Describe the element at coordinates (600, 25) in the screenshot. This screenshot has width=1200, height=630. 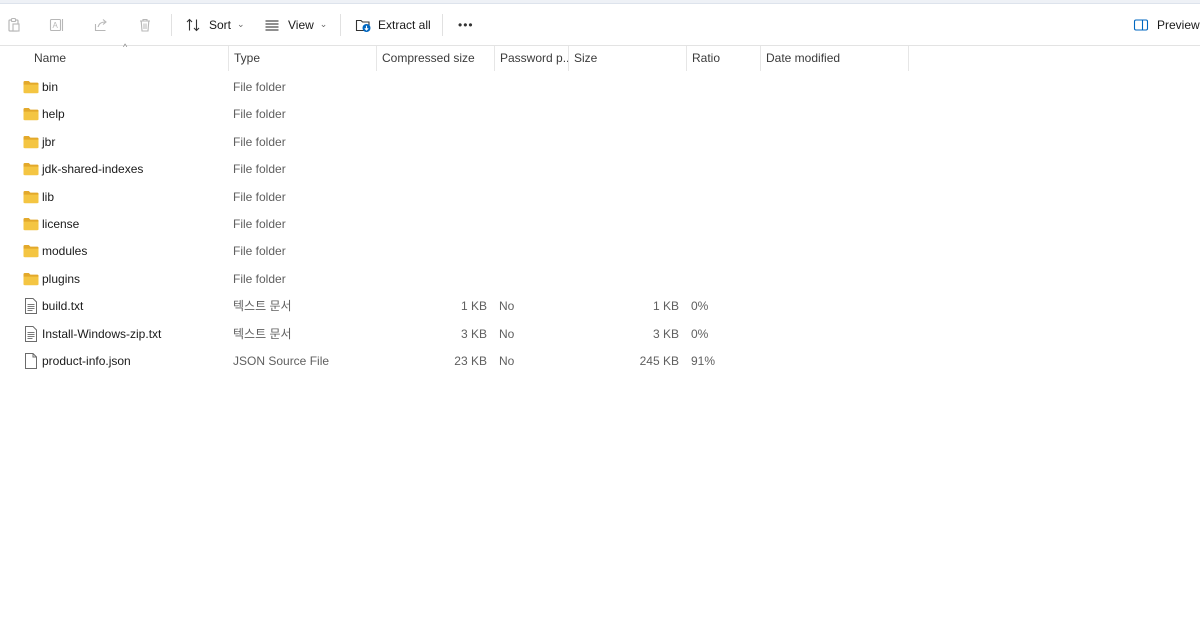
I see `command-bar: A Sort ⌄ View ⌄ Extract all ••• Preview` at that location.